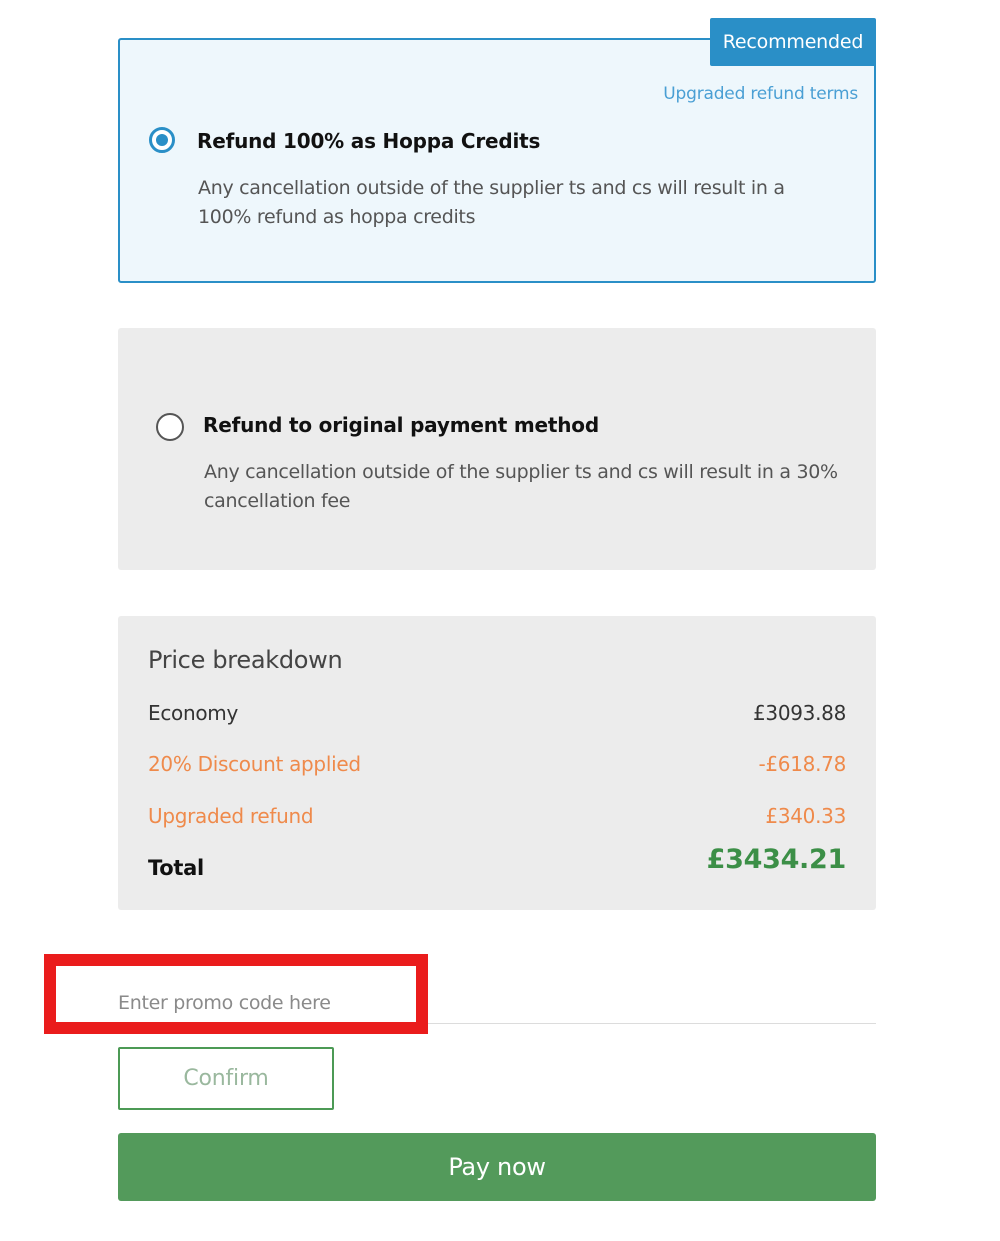  Describe the element at coordinates (497, 819) in the screenshot. I see `price-row-upgraded-refund: Upgraded refund £340.33` at that location.